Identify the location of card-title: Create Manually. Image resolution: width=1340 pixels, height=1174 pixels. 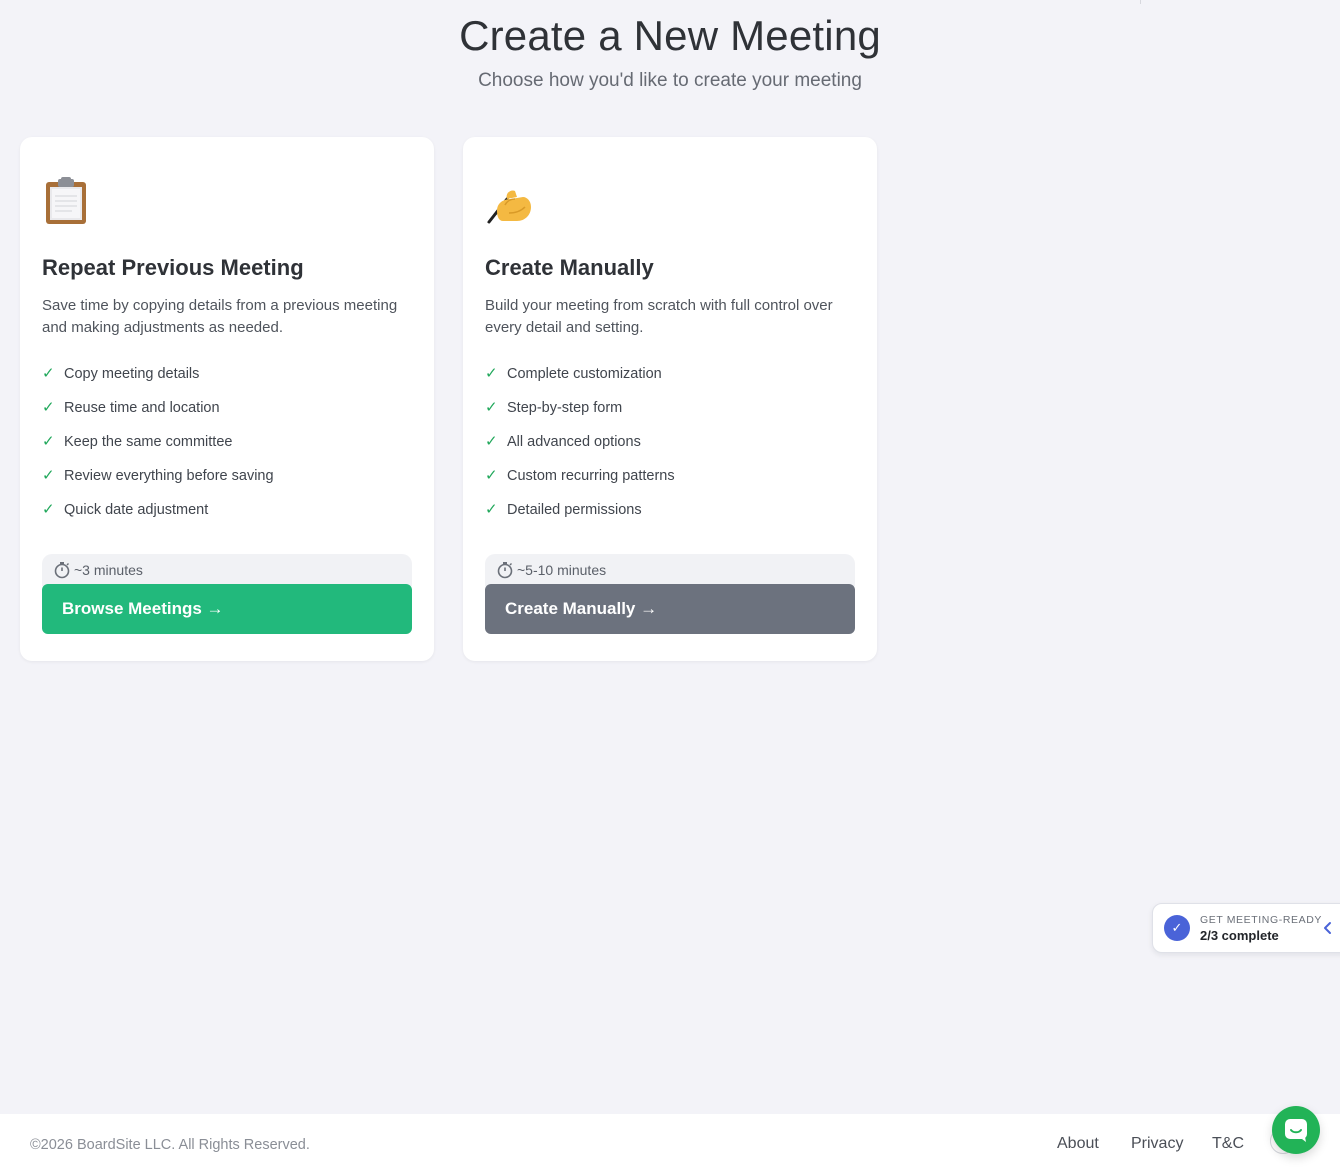
(569, 267).